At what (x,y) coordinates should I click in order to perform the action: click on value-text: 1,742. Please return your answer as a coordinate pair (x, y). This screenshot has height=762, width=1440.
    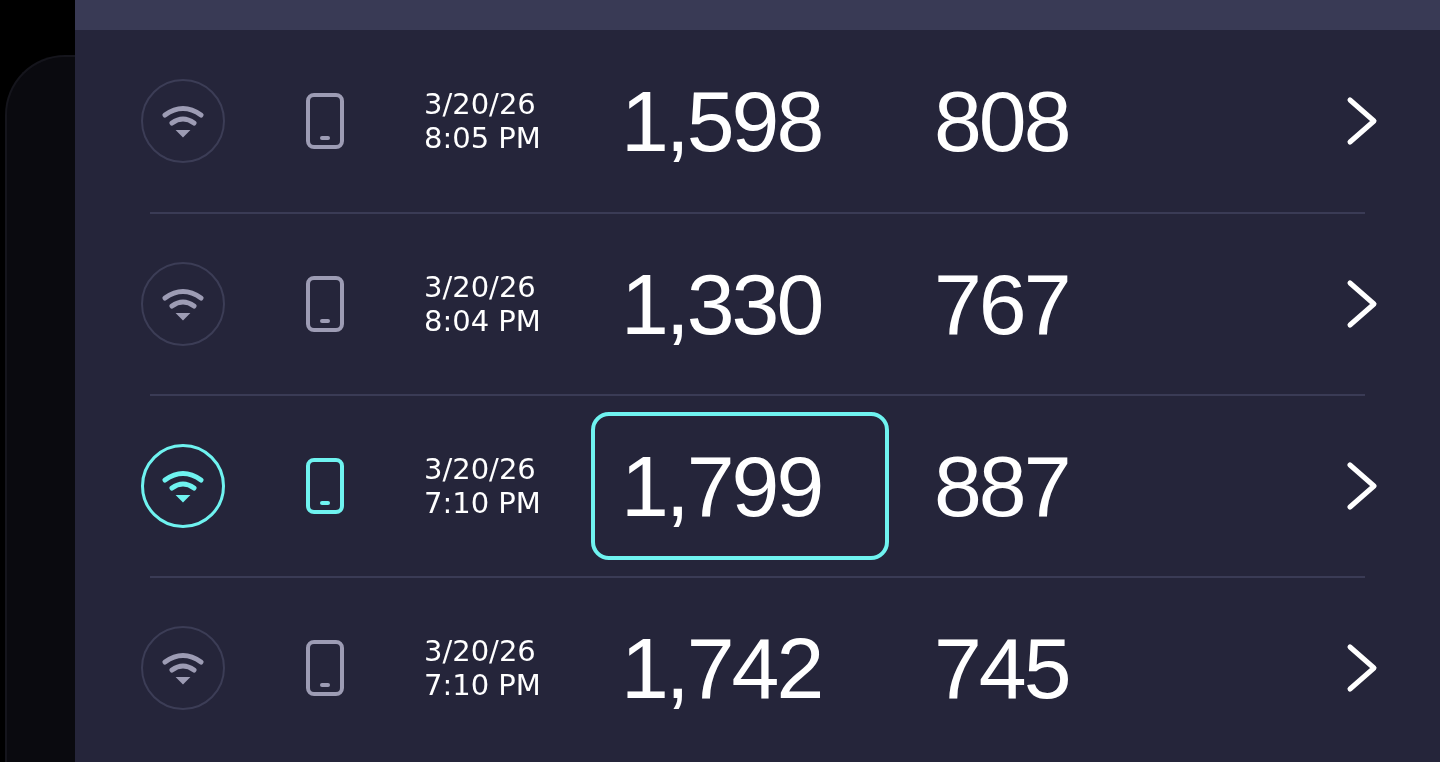
    Looking at the image, I should click on (721, 668).